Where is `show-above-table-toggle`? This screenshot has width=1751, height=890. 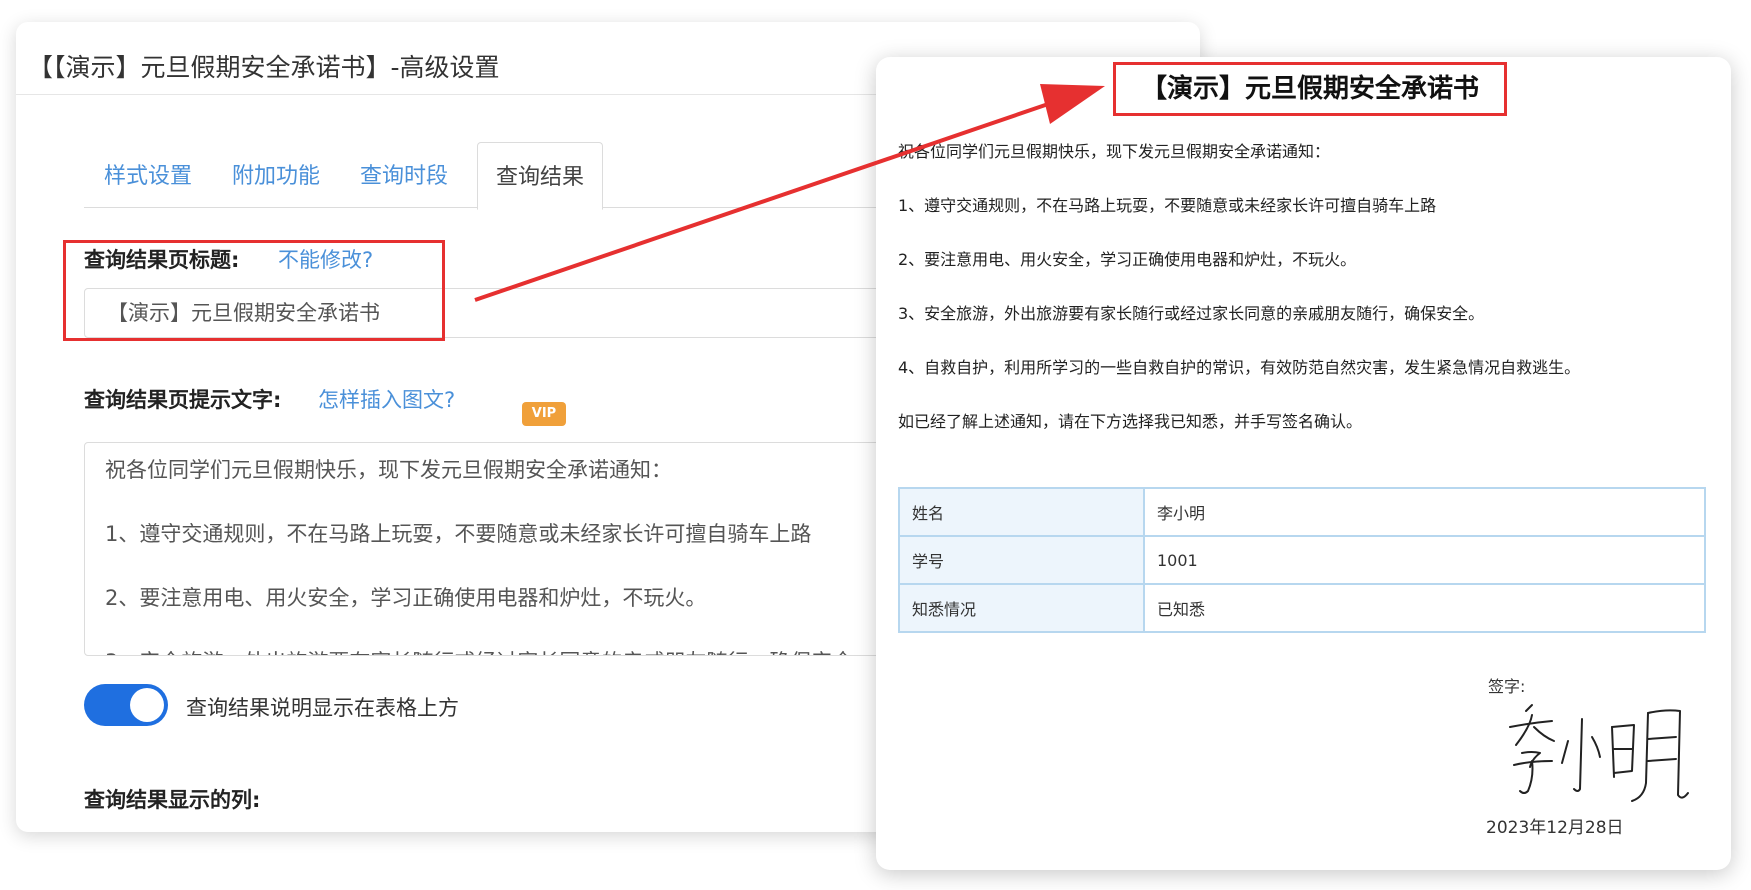
show-above-table-toggle is located at coordinates (126, 705).